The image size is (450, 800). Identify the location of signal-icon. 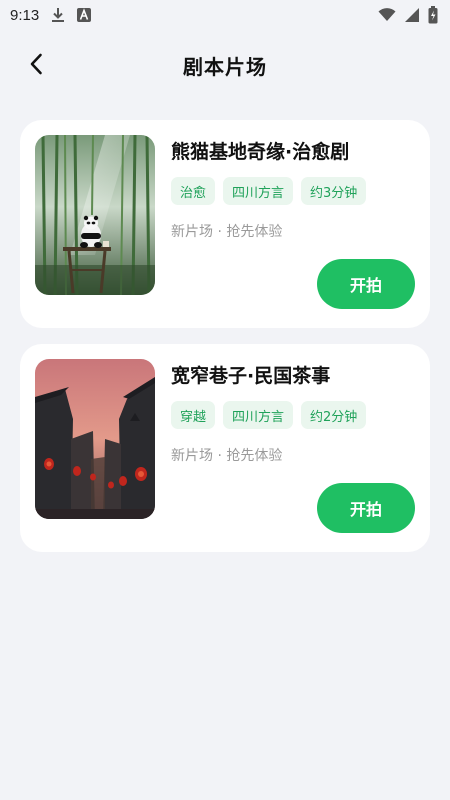
(412, 15).